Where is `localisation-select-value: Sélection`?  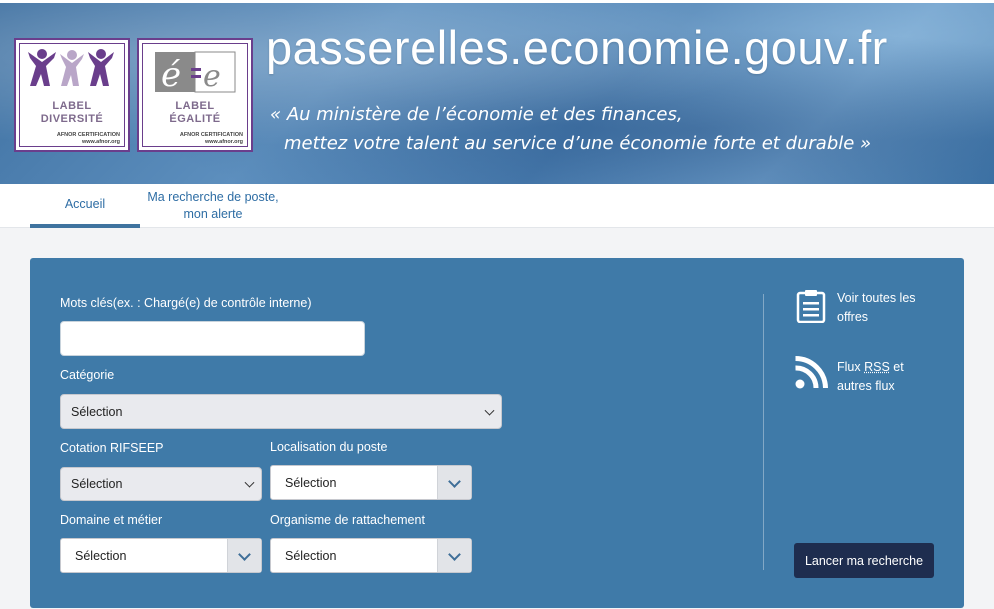 localisation-select-value: Sélection is located at coordinates (311, 482).